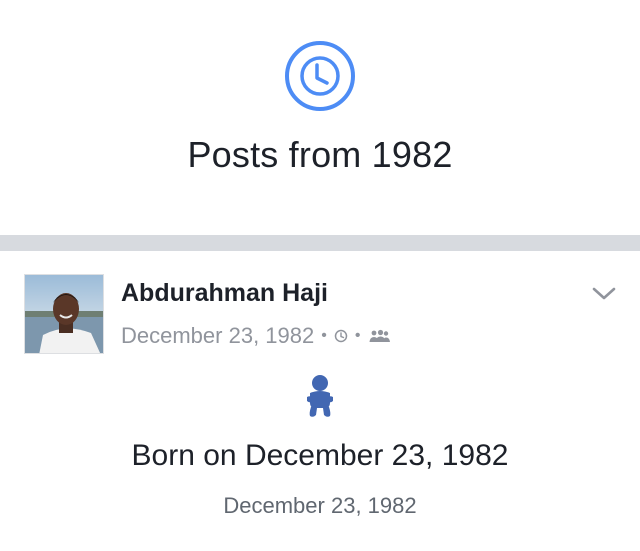 This screenshot has width=640, height=551. I want to click on baby-icon, so click(320, 397).